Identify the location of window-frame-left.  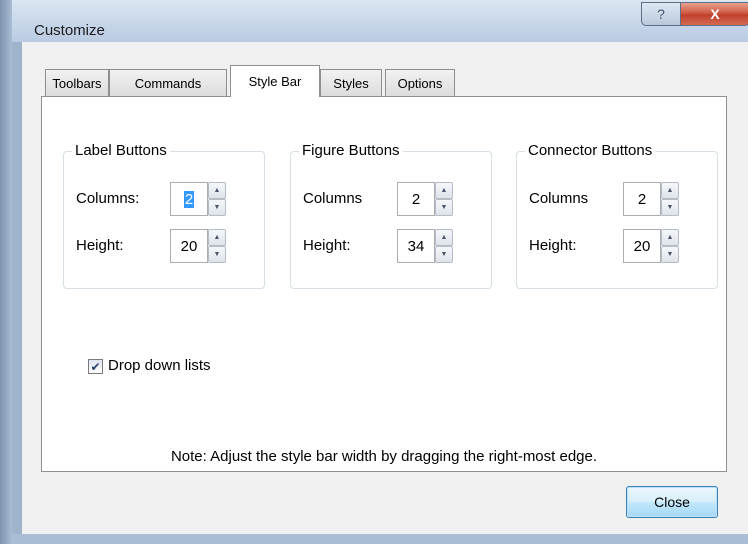
(6, 272).